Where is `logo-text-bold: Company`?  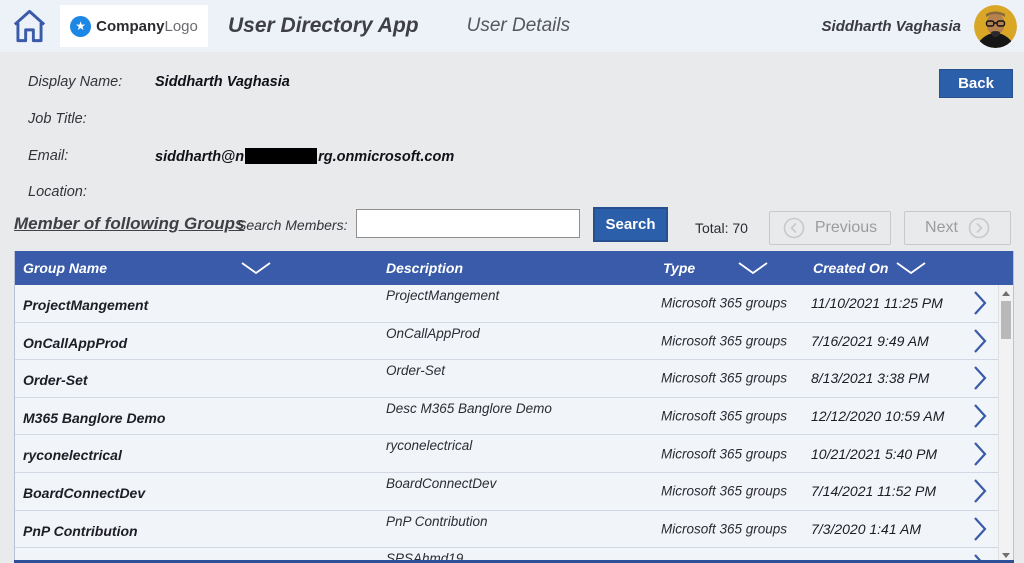 logo-text-bold: Company is located at coordinates (130, 26).